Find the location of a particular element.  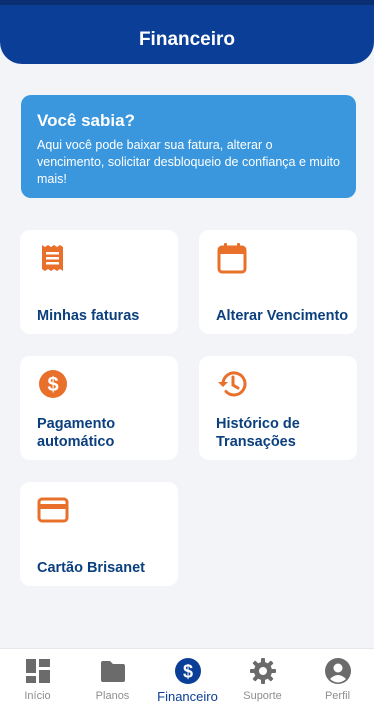

tile-label: Minhas faturas is located at coordinates (88, 316).